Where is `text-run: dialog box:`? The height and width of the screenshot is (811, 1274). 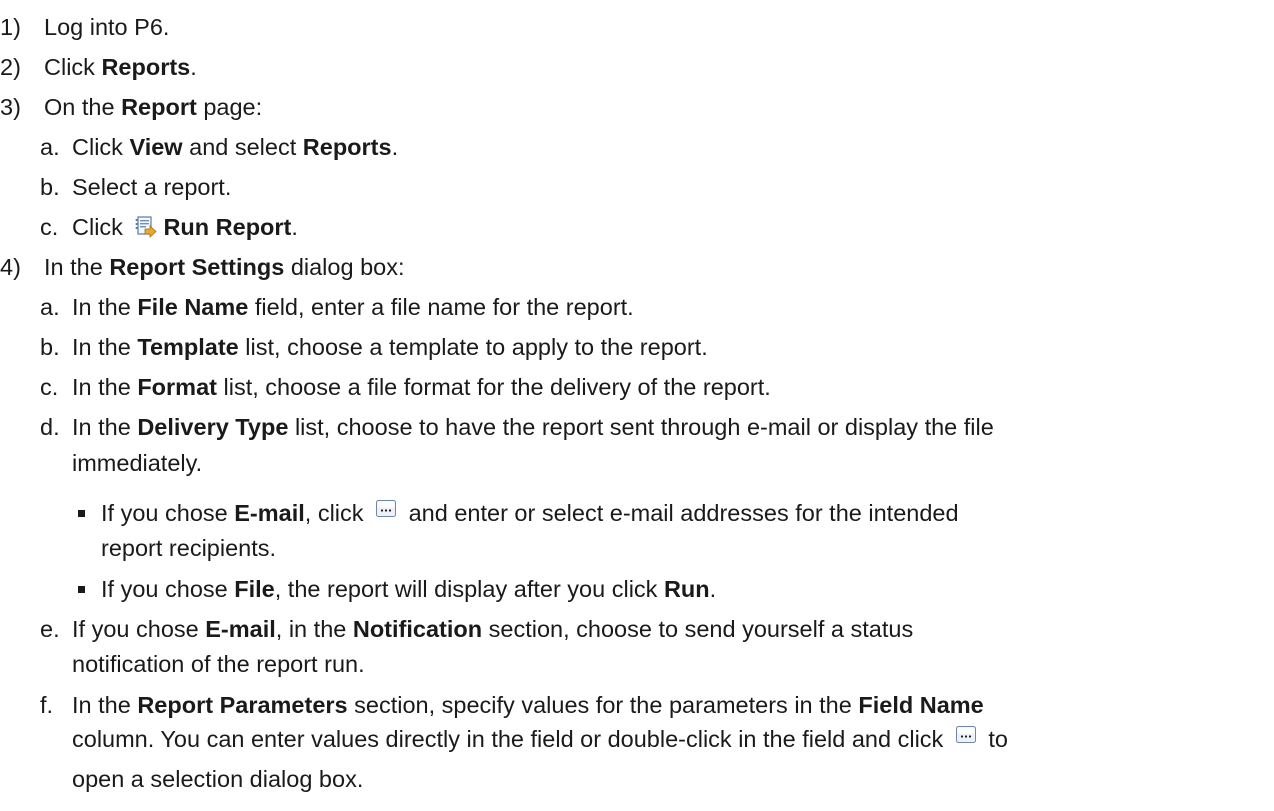
text-run: dialog box: is located at coordinates (344, 267).